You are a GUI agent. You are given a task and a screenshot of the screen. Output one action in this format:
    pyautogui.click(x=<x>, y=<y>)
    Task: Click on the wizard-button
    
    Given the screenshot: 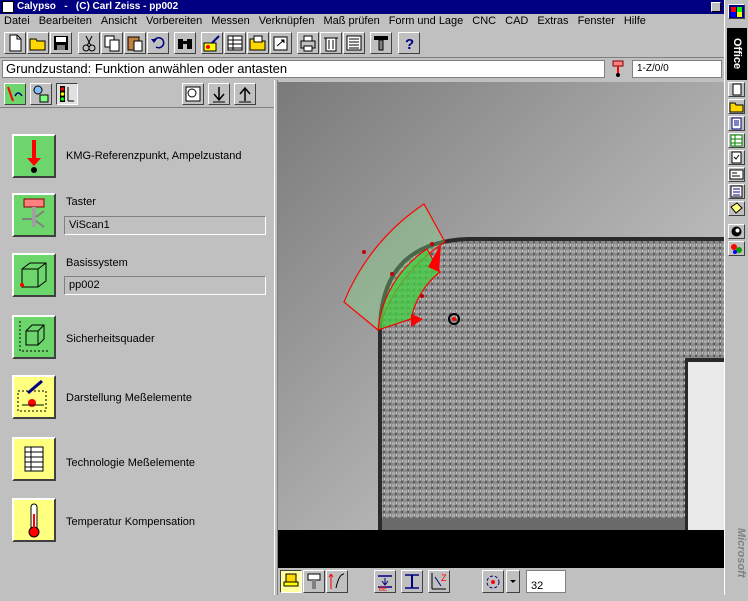 What is the action you would take?
    pyautogui.click(x=212, y=43)
    